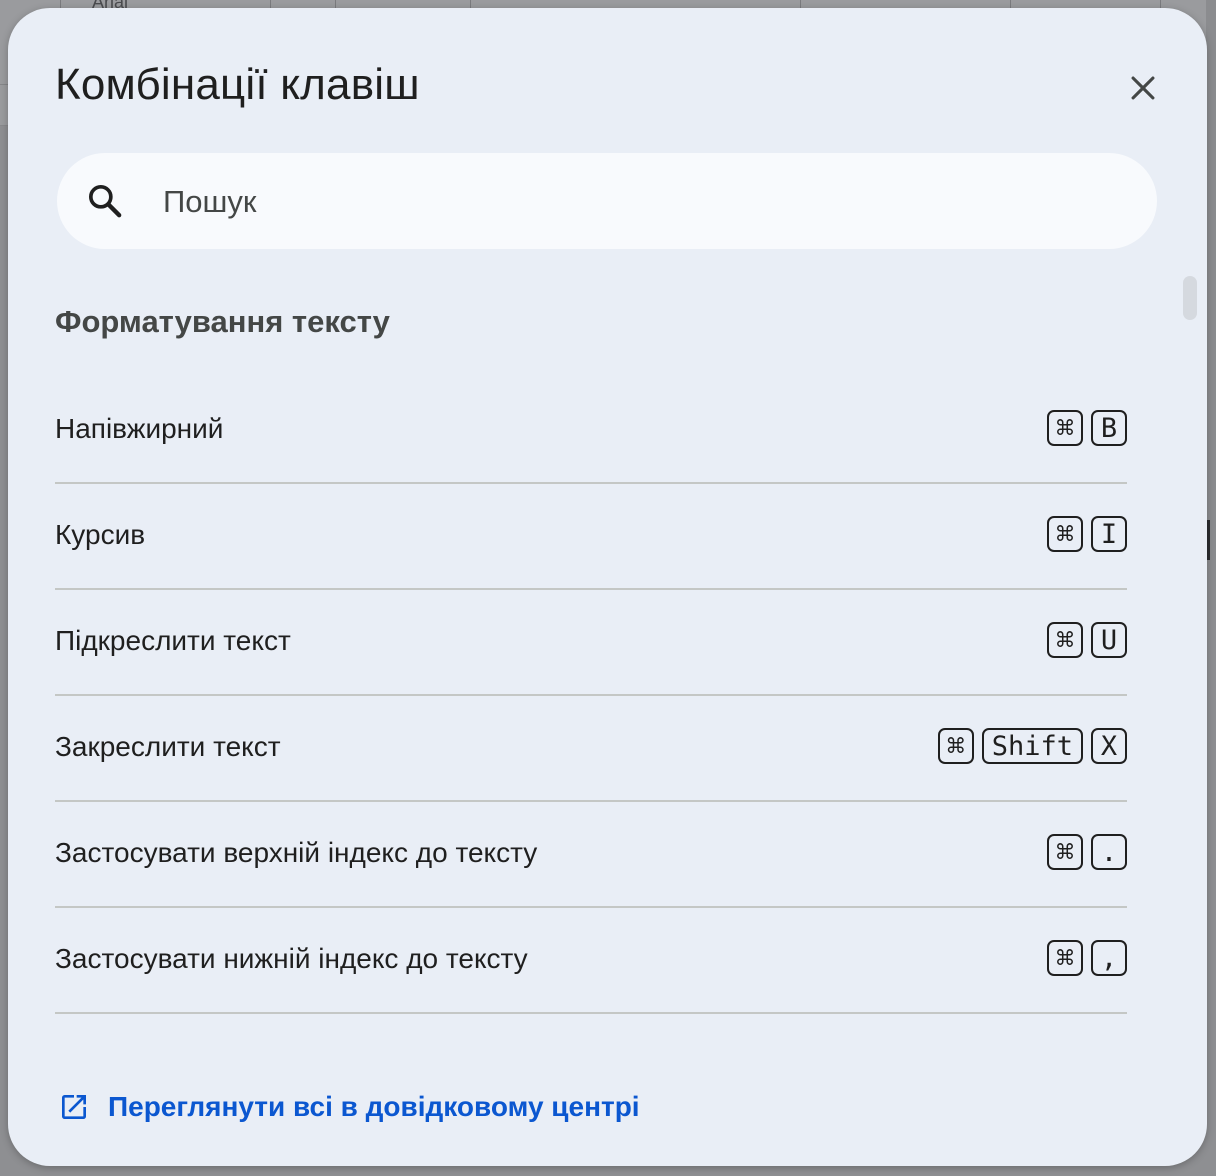 The image size is (1216, 1176). I want to click on key-combination: ⌘ ,, so click(1087, 958).